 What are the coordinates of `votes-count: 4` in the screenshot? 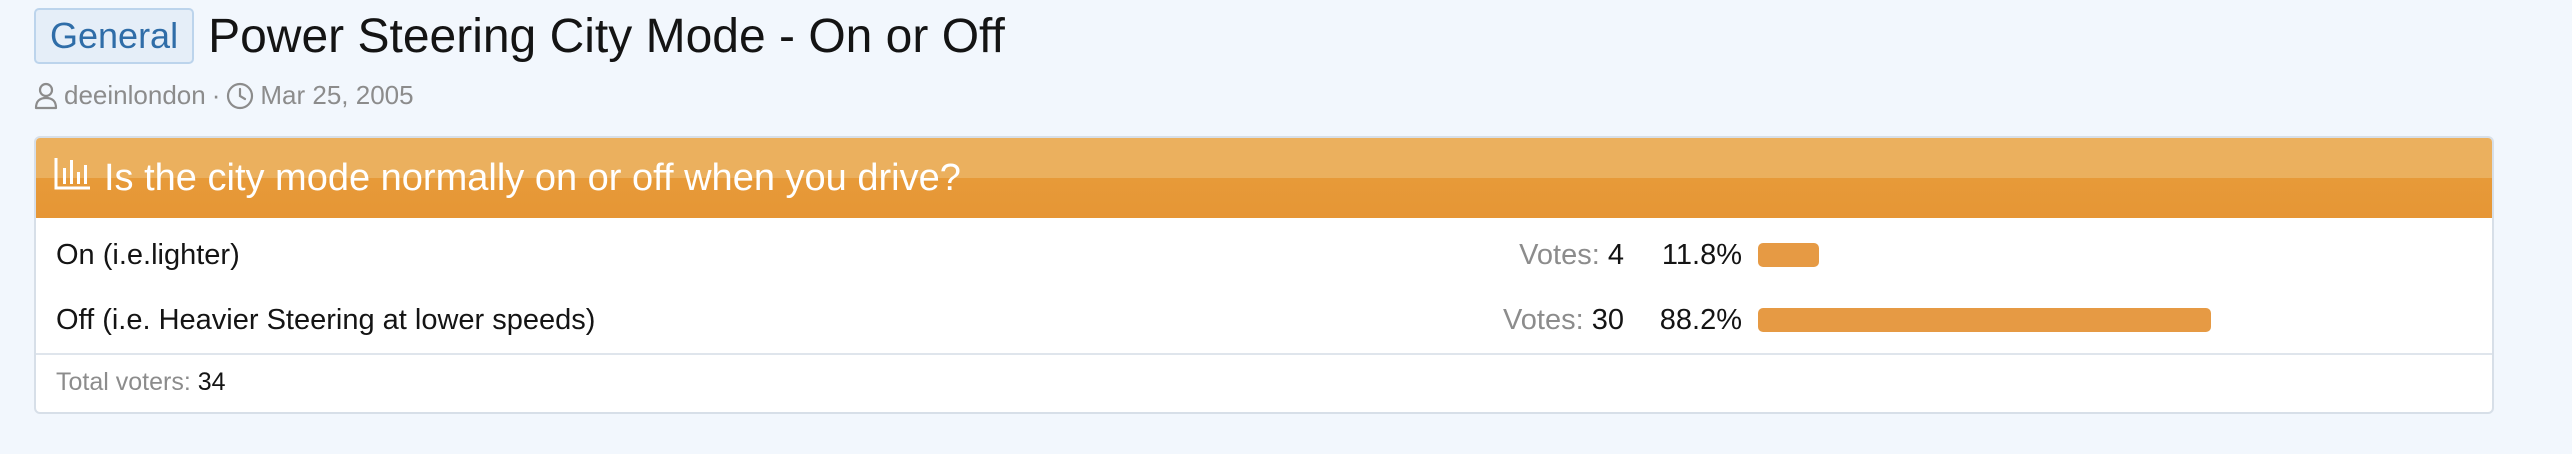 It's located at (1615, 254).